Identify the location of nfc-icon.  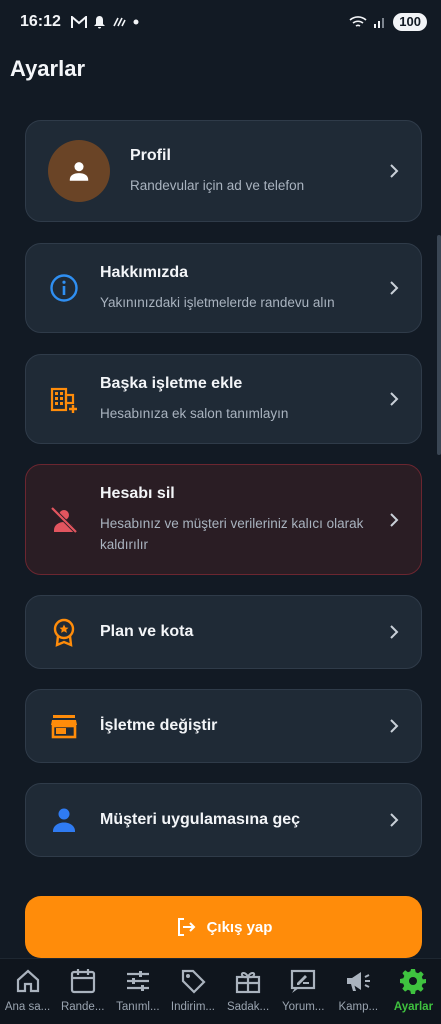
(119, 22).